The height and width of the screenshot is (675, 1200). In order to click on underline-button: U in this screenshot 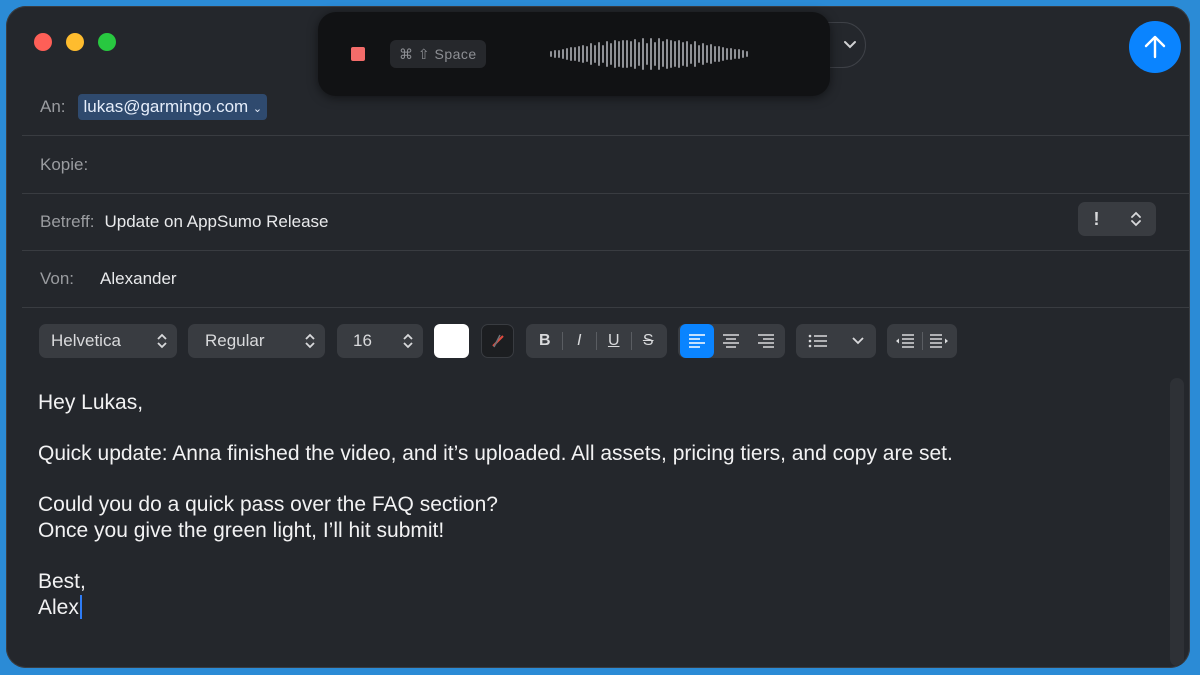, I will do `click(614, 341)`.